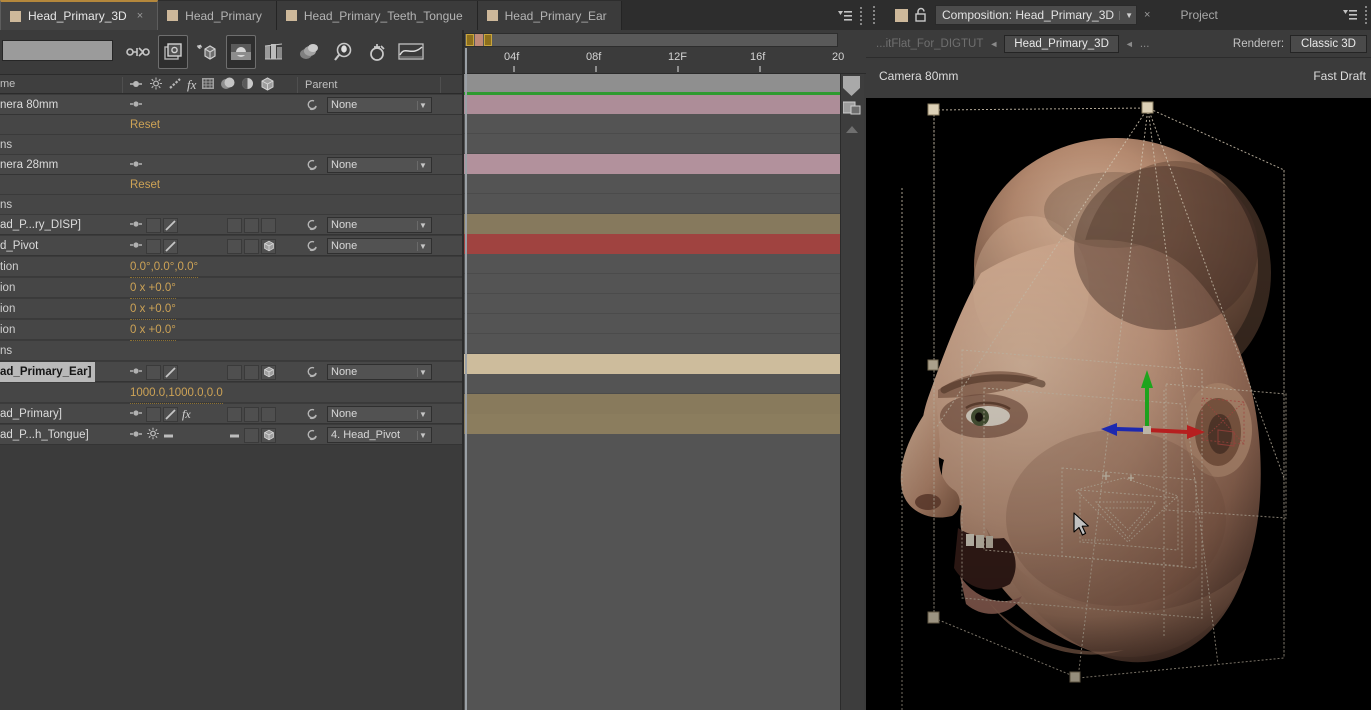 Image resolution: width=1371 pixels, height=710 pixels. Describe the element at coordinates (377, 15) in the screenshot. I see `tab-head-primary-teeth-tongue: Head_Primary_Teeth_Tongue` at that location.